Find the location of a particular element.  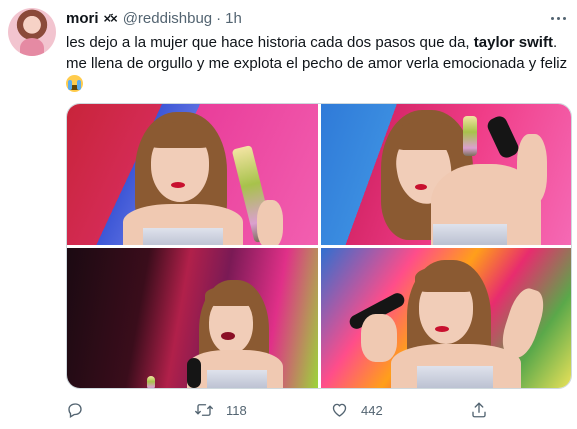

reply-button is located at coordinates (81, 410).